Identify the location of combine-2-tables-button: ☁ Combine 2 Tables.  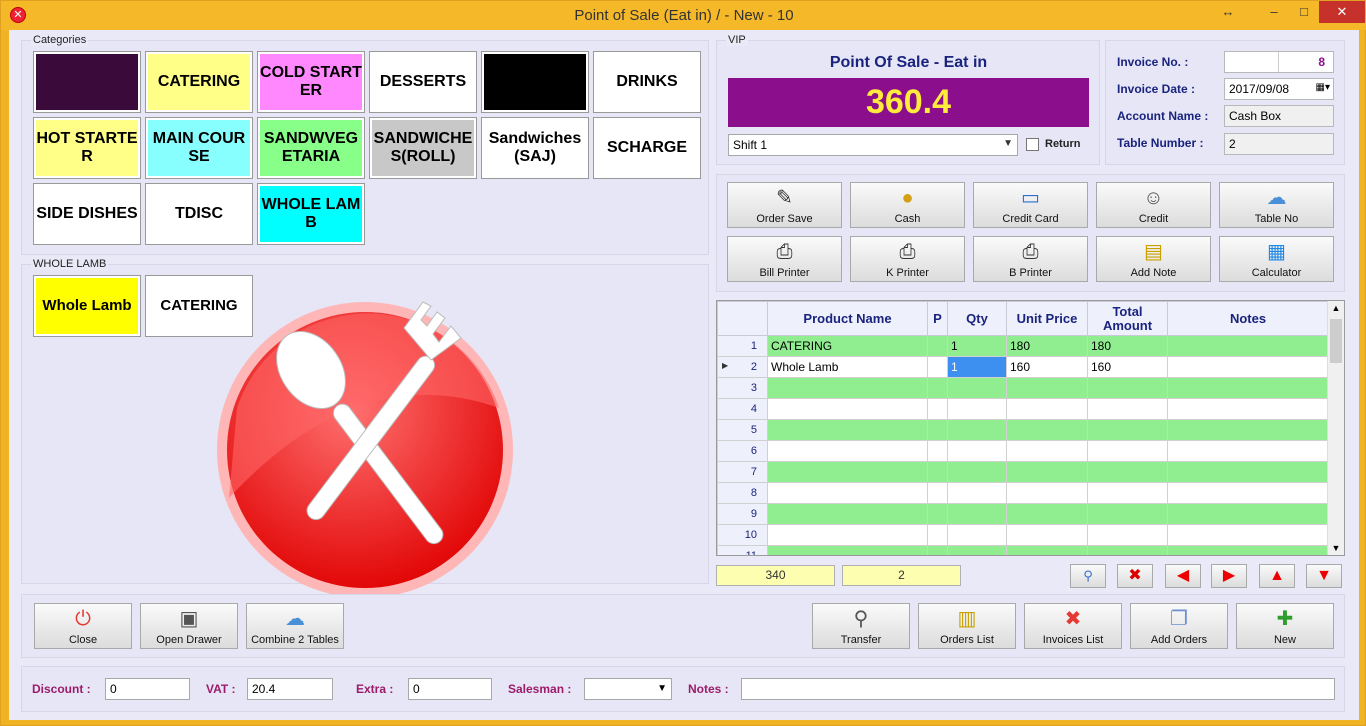
(295, 626).